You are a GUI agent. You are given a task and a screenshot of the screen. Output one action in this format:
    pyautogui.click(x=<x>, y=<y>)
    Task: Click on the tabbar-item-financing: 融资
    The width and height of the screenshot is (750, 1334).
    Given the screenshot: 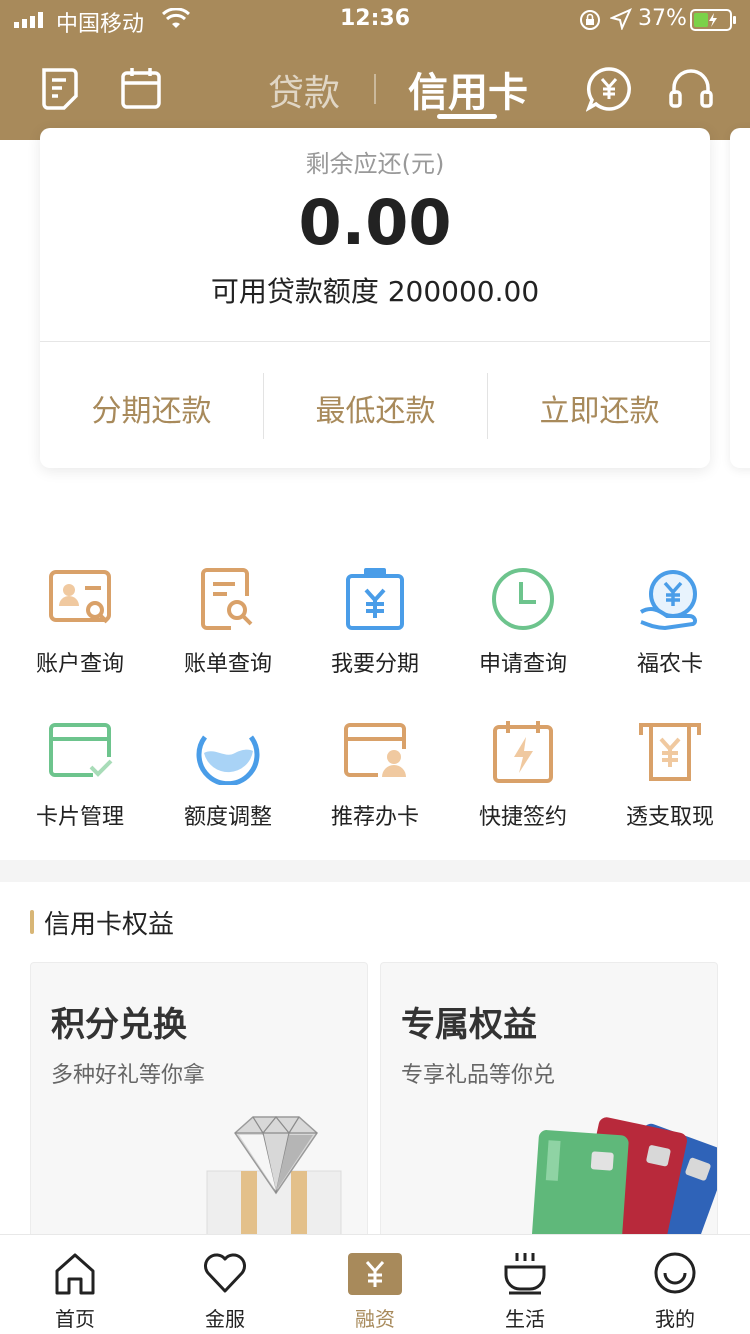 What is the action you would take?
    pyautogui.click(x=375, y=1284)
    